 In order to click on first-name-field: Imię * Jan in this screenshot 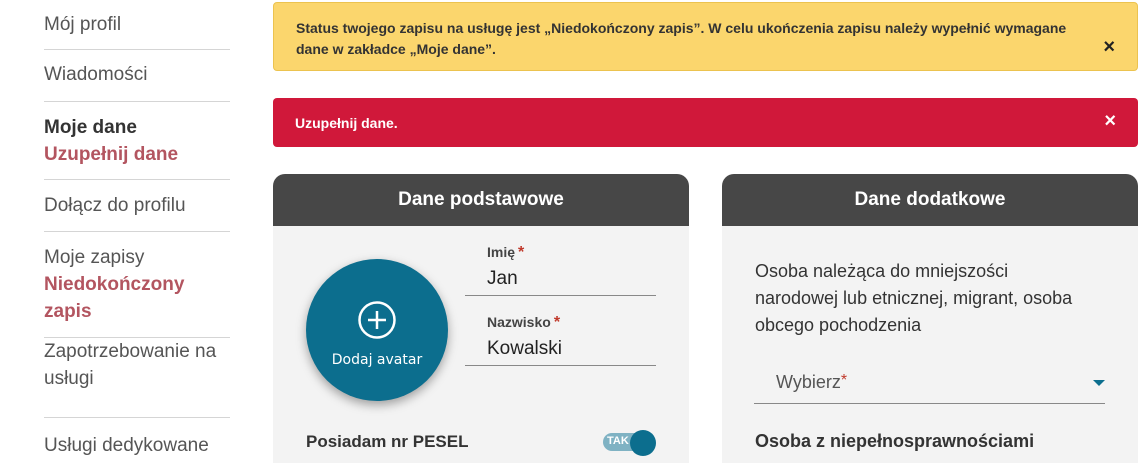, I will do `click(560, 270)`.